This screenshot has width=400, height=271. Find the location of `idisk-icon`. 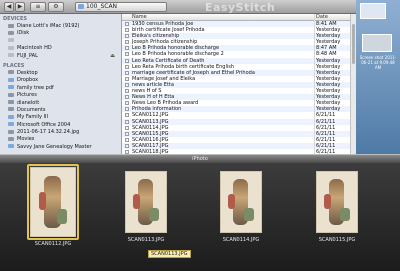

idisk-icon is located at coordinates (11, 32).